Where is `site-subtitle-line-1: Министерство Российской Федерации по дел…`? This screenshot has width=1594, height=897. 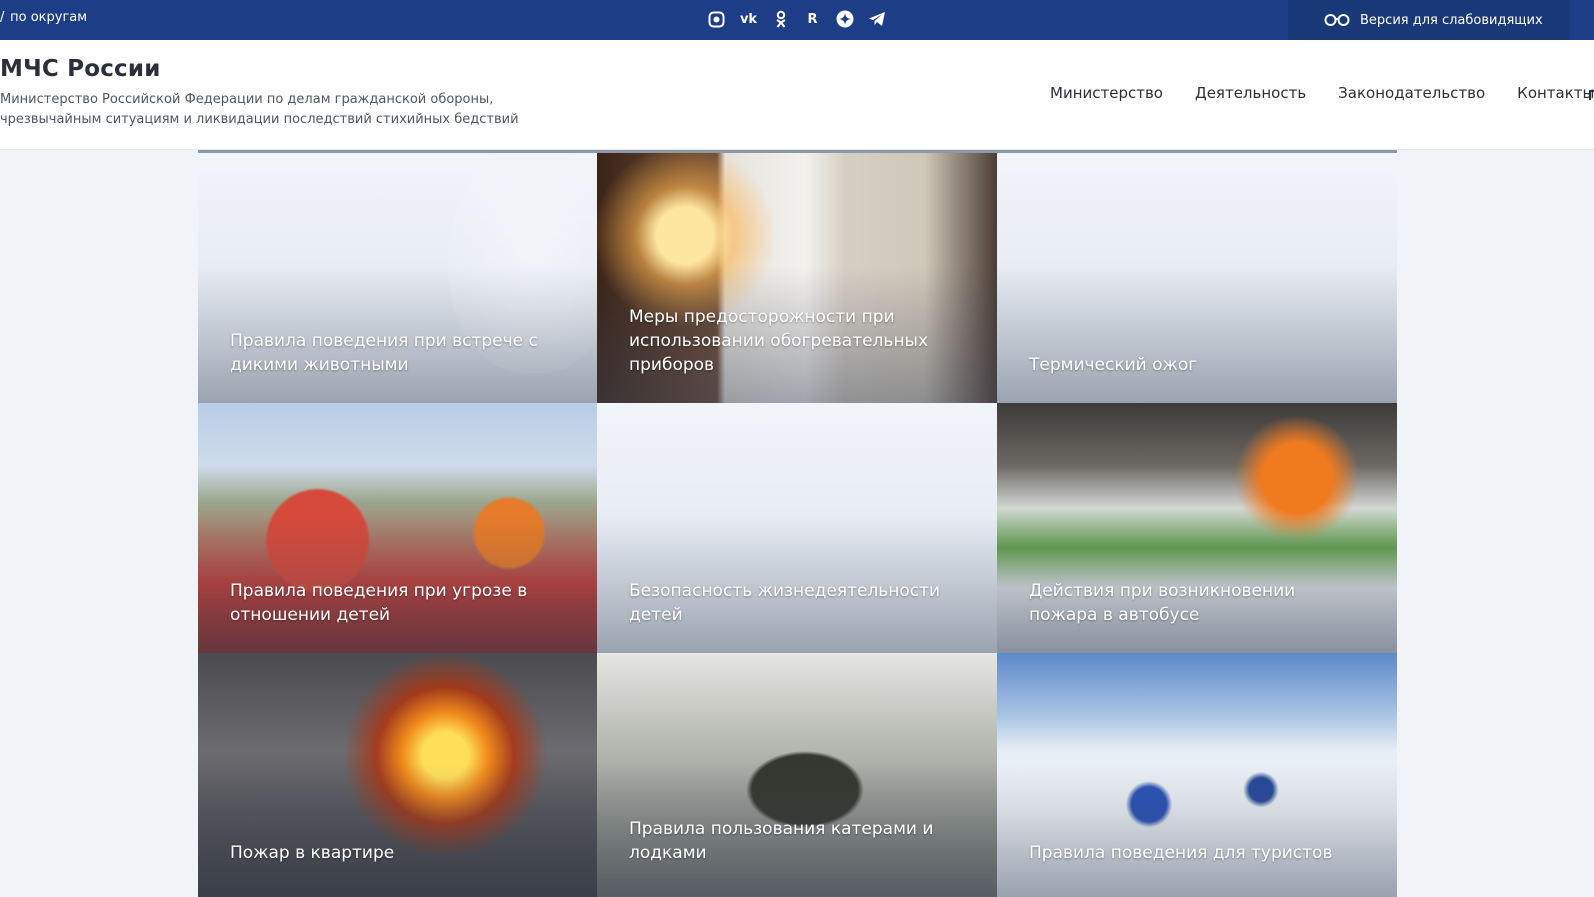
site-subtitle-line-1: Министерство Российской Федерации по дел… is located at coordinates (247, 99).